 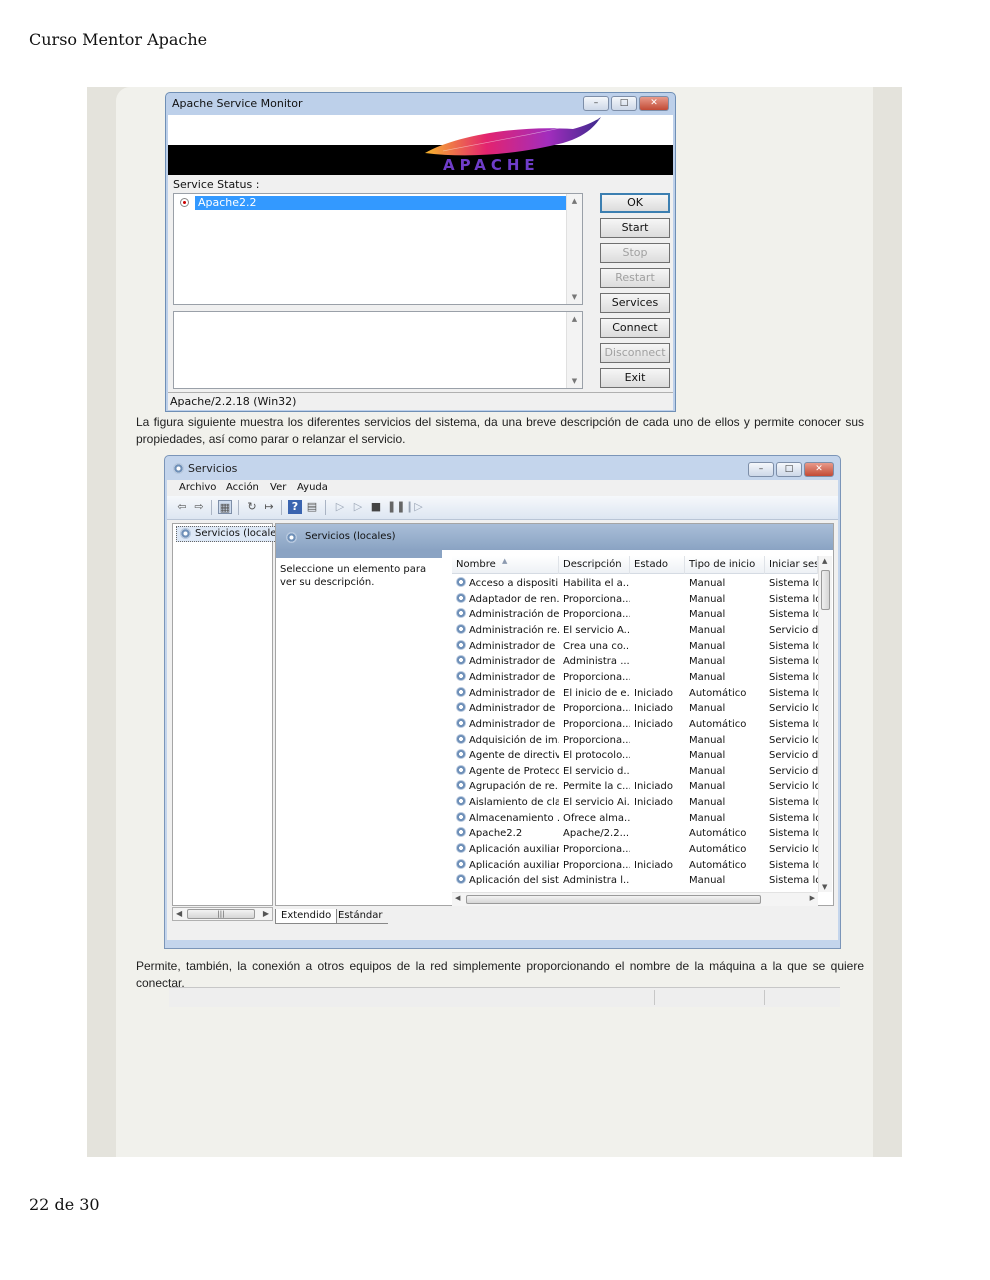 I want to click on console-tree-icon: ▦, so click(x=225, y=507).